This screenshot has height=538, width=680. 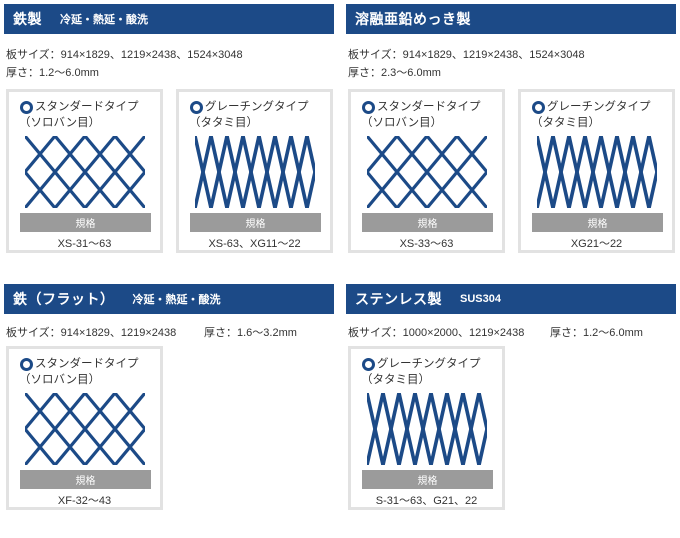 What do you see at coordinates (91, 333) in the screenshot?
I see `size-spec: 板サイズ：914×1829、1219×2438` at bounding box center [91, 333].